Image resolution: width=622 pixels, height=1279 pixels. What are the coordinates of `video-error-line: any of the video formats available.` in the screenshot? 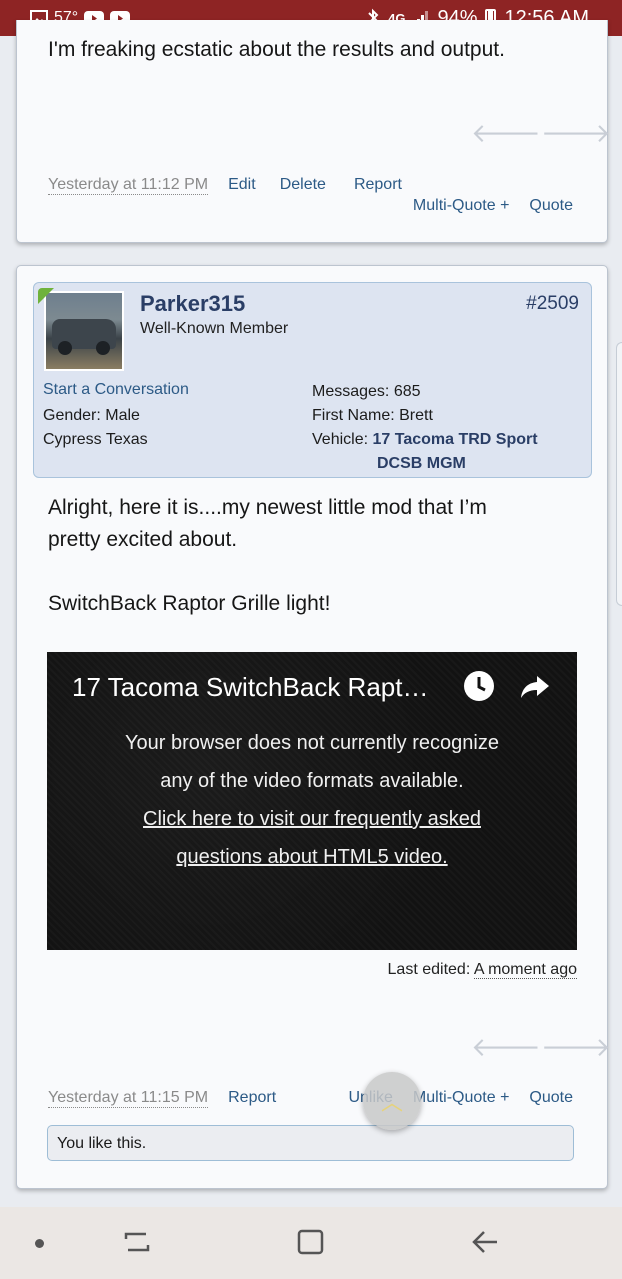 It's located at (312, 781).